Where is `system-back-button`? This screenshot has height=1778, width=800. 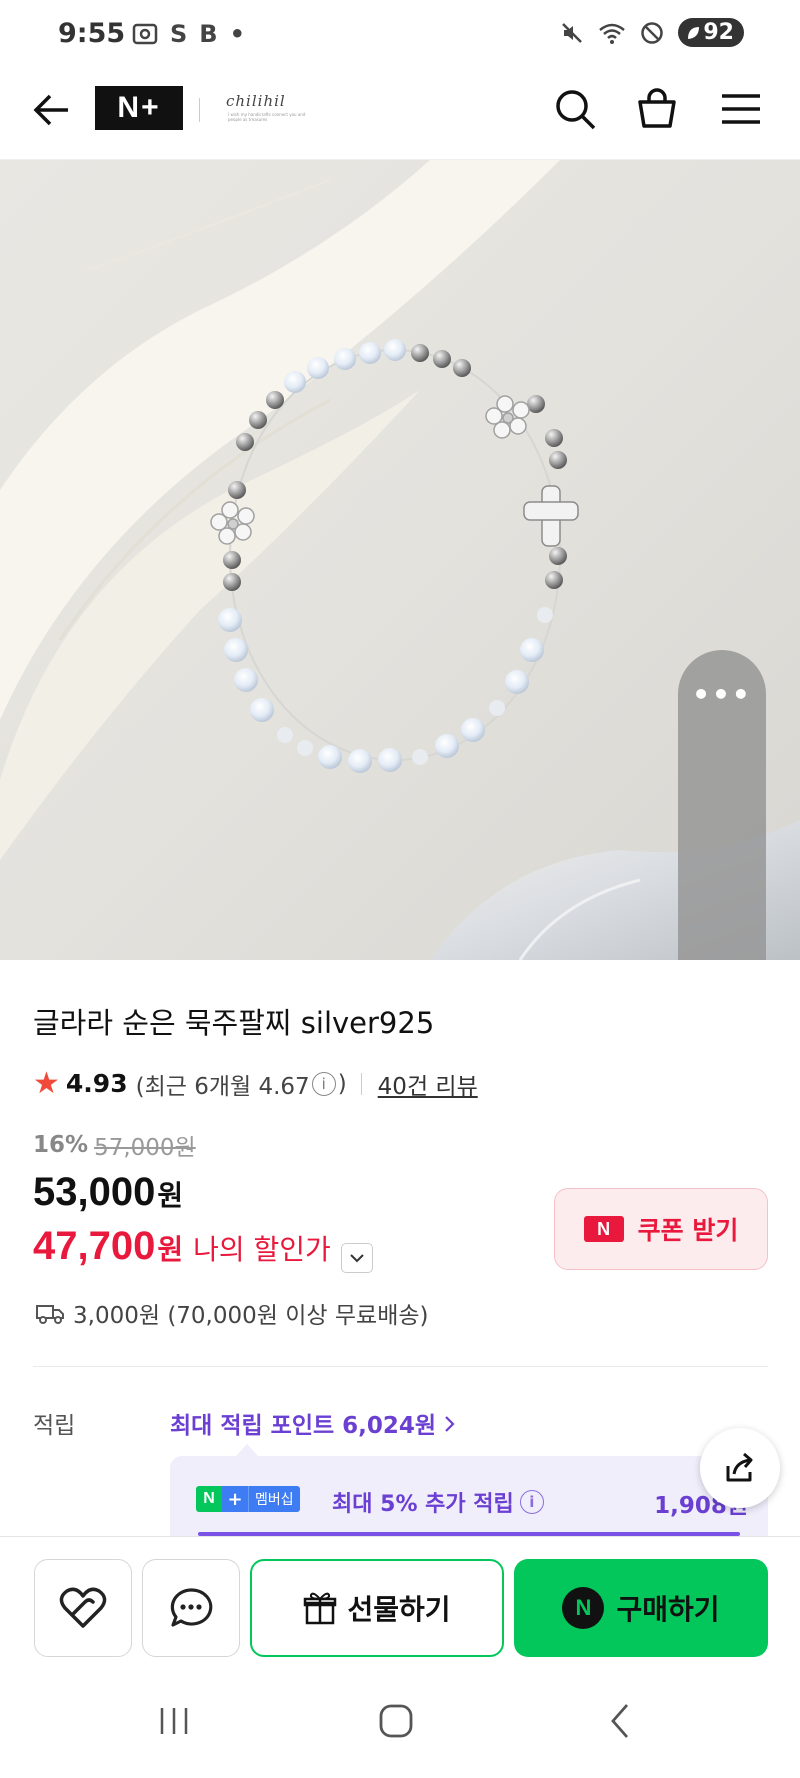
system-back-button is located at coordinates (620, 1721).